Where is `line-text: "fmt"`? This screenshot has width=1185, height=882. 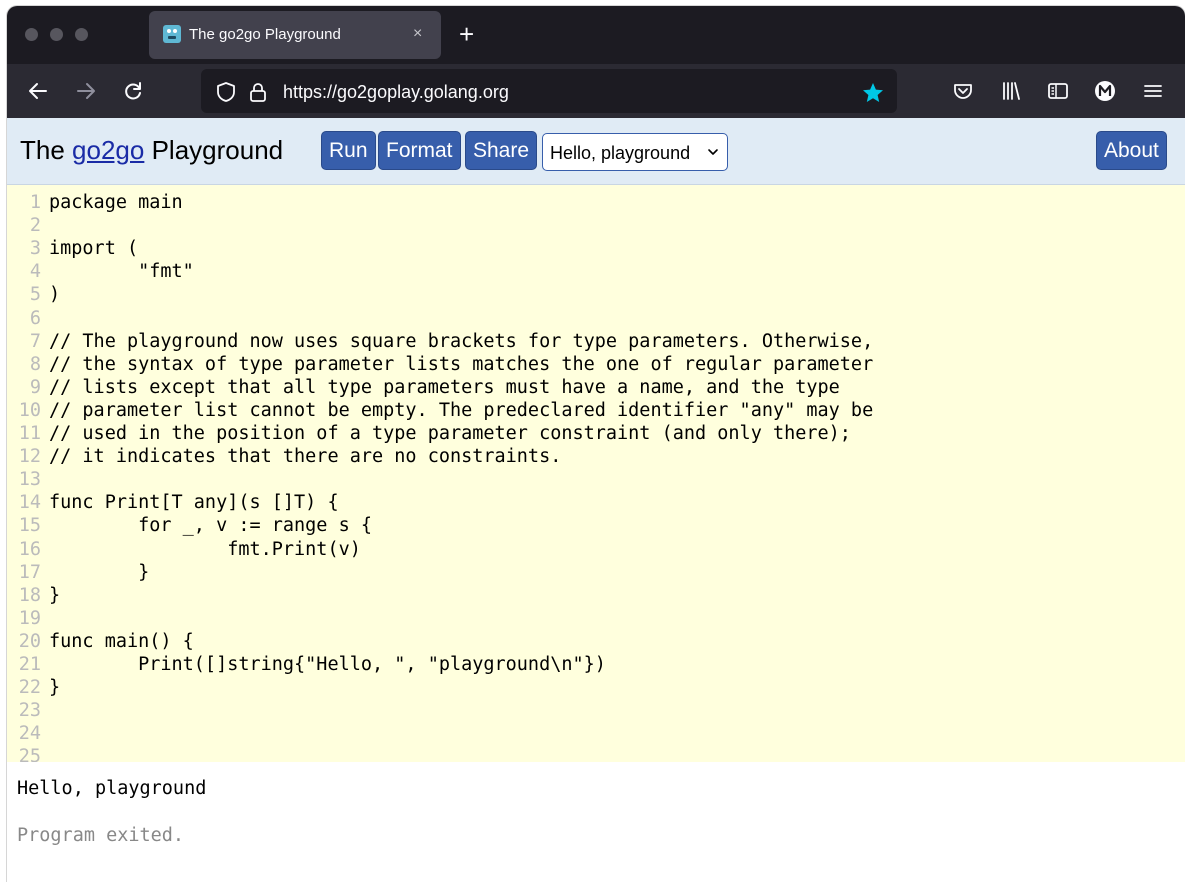
line-text: "fmt" is located at coordinates (121, 271).